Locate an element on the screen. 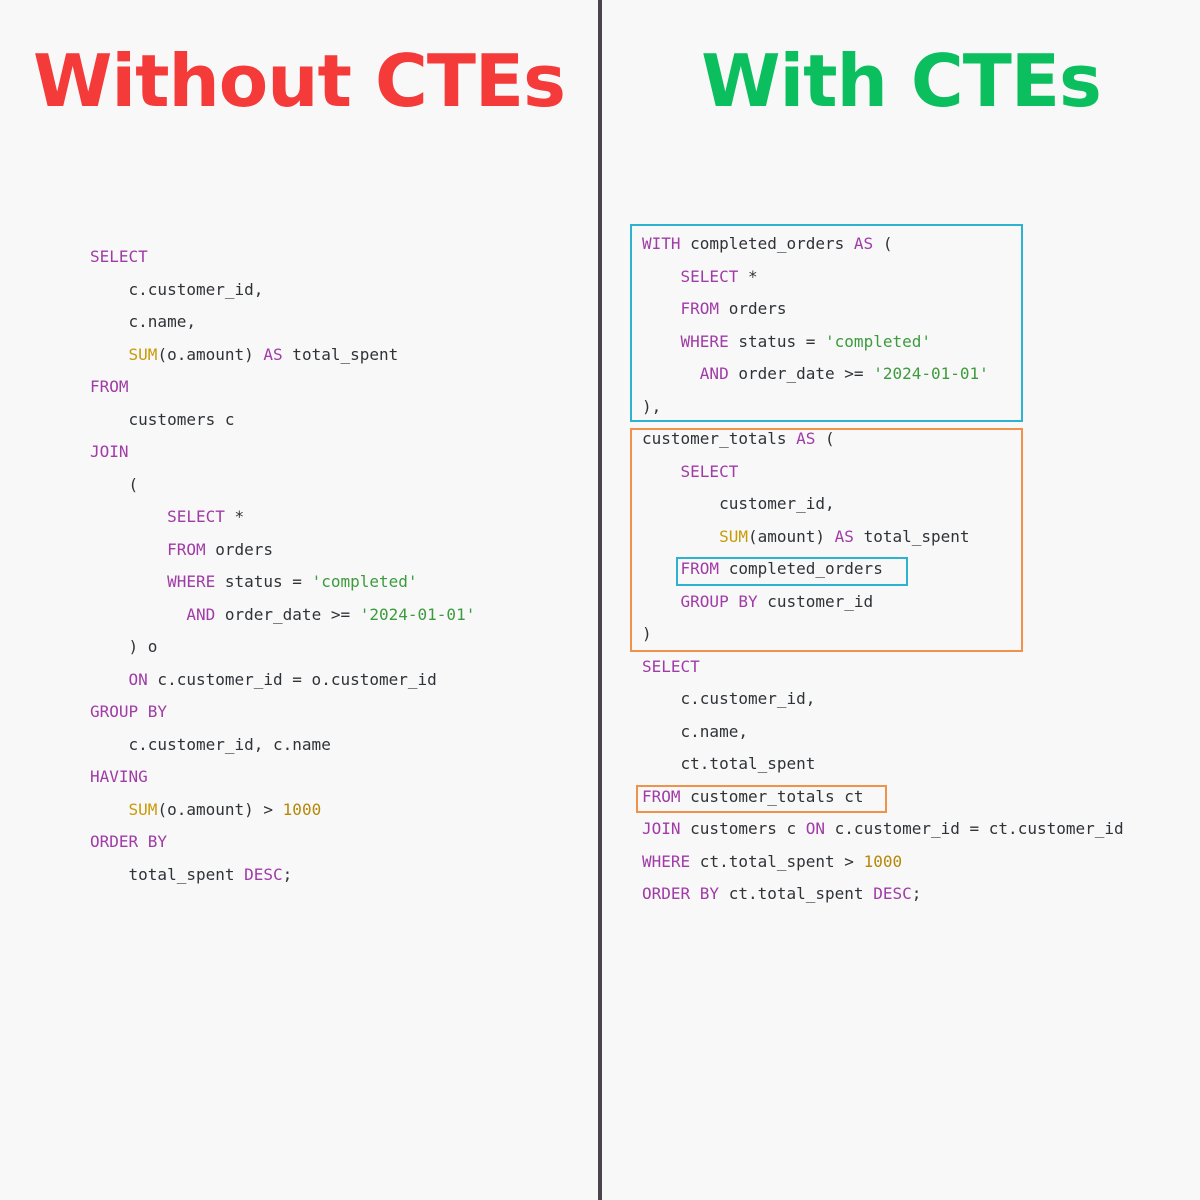 Image resolution: width=1200 pixels, height=1200 pixels. code-line: HAVING is located at coordinates (119, 777).